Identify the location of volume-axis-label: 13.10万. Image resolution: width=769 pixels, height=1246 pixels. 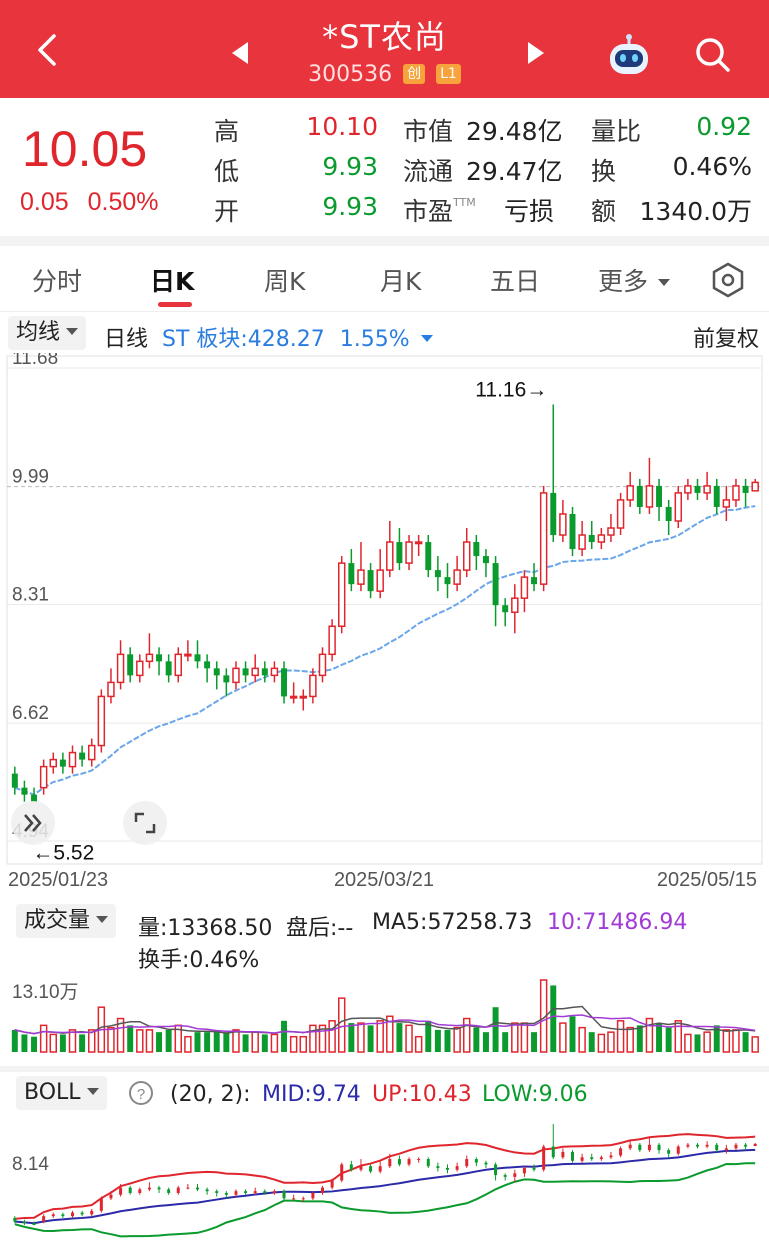
(45, 992).